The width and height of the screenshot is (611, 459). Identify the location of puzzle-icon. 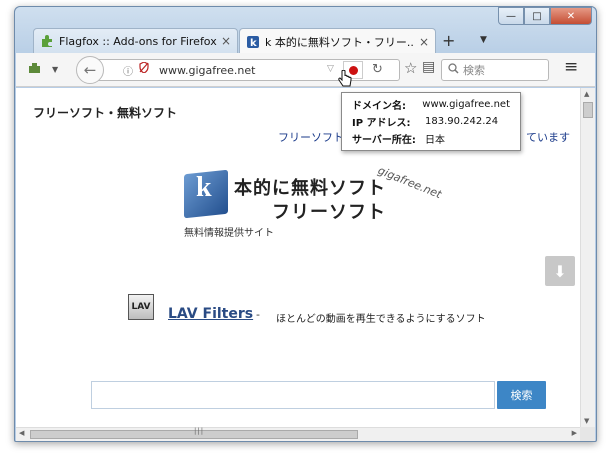
(47, 41).